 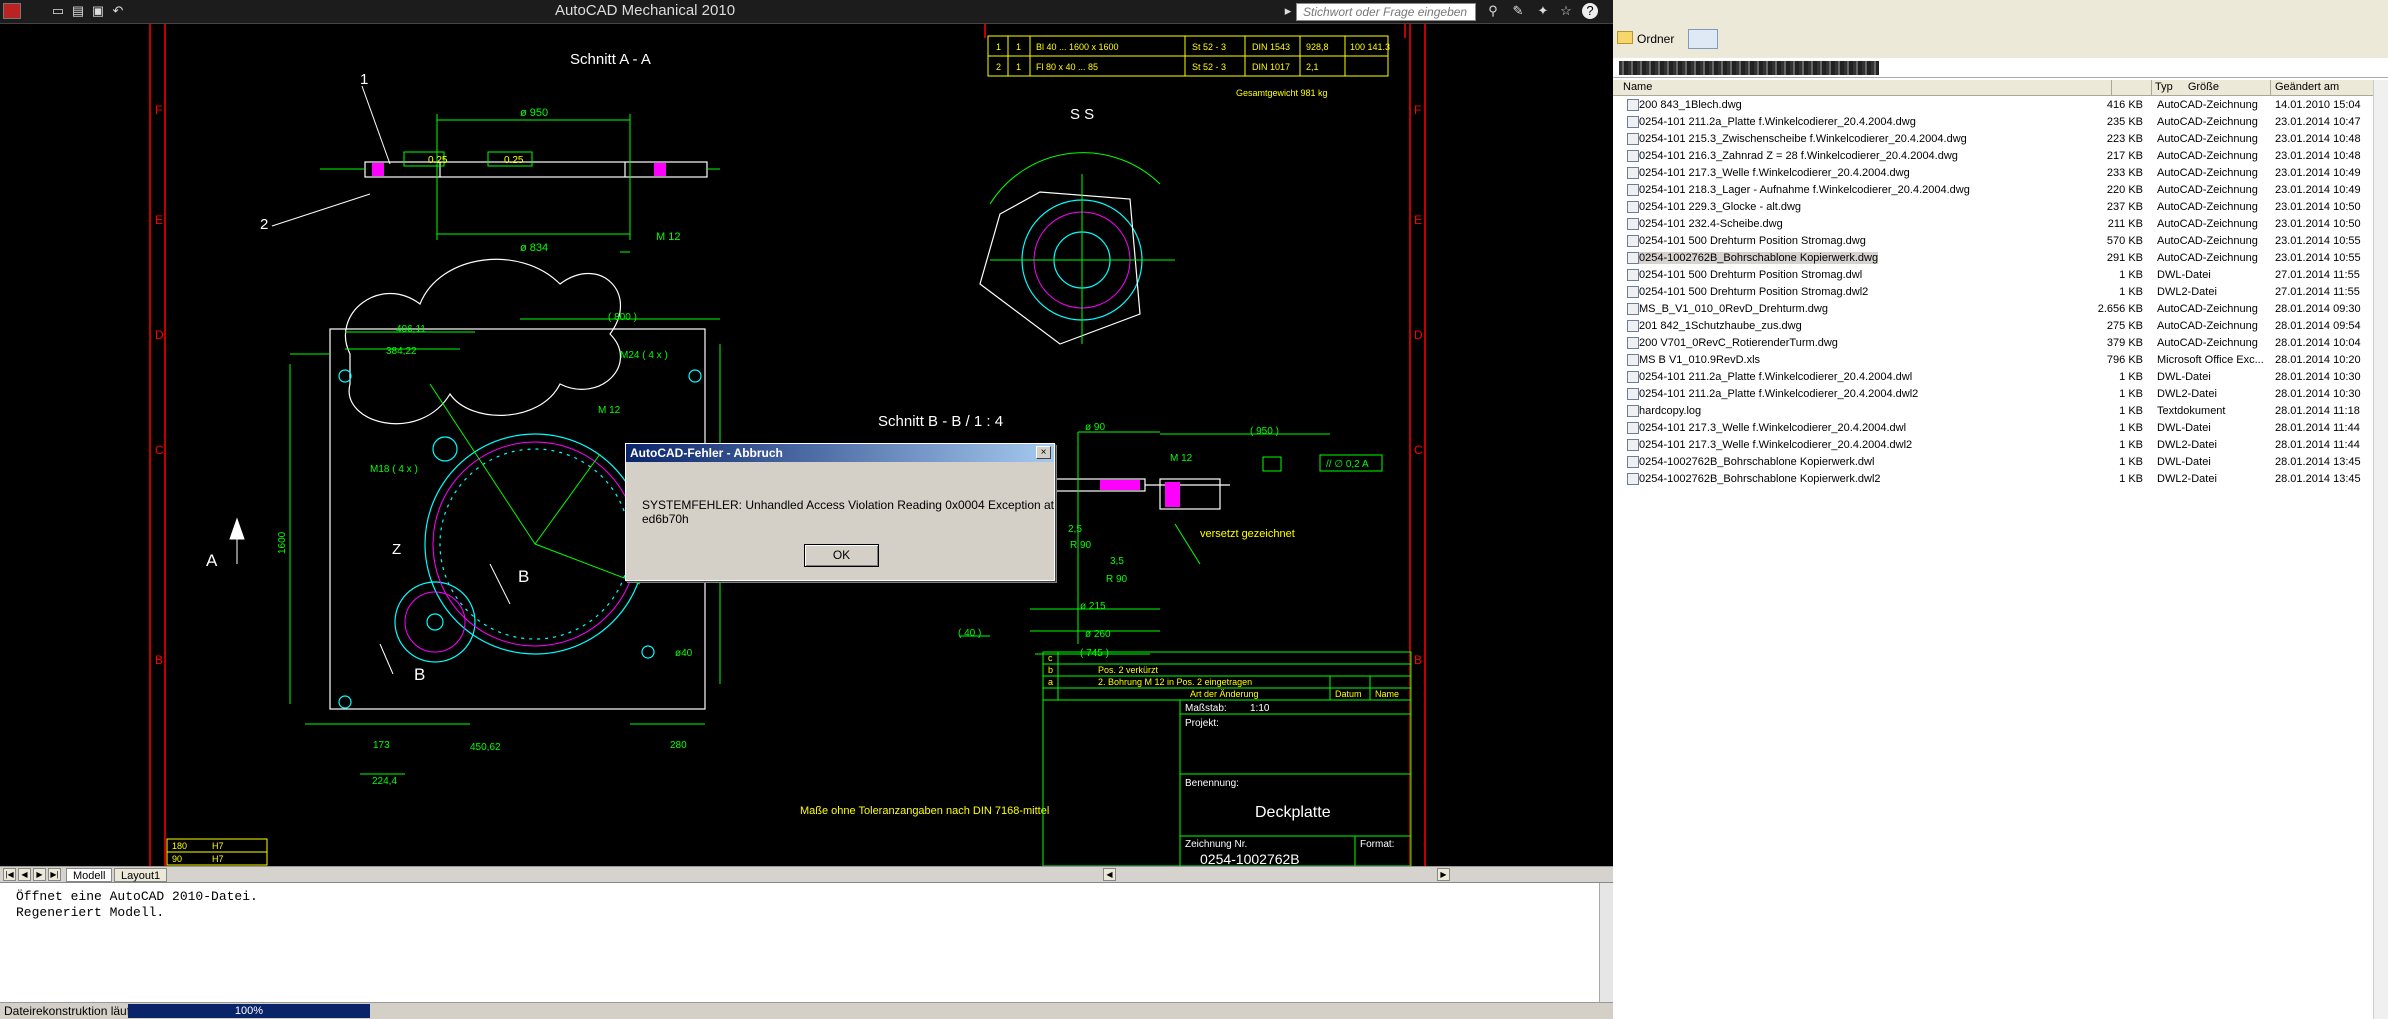 What do you see at coordinates (1109, 874) in the screenshot?
I see `scroll-left-icon: ◀` at bounding box center [1109, 874].